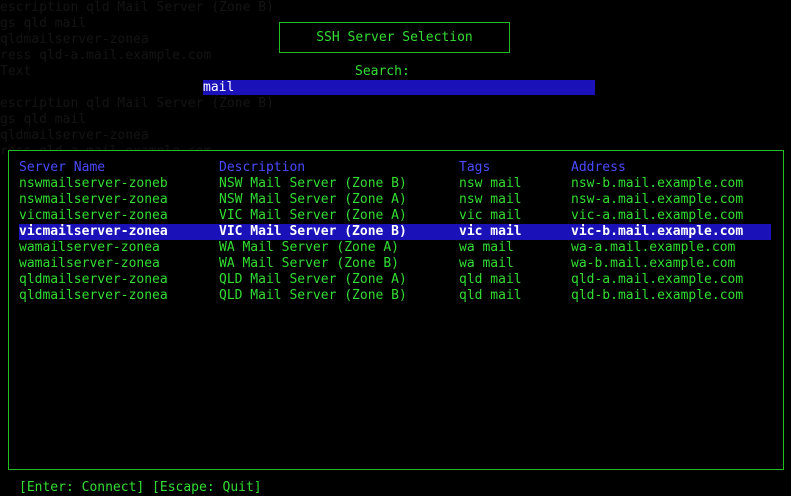 This screenshot has width=791, height=496. Describe the element at coordinates (657, 231) in the screenshot. I see `address-cell: vic-b.mail.example.com` at that location.